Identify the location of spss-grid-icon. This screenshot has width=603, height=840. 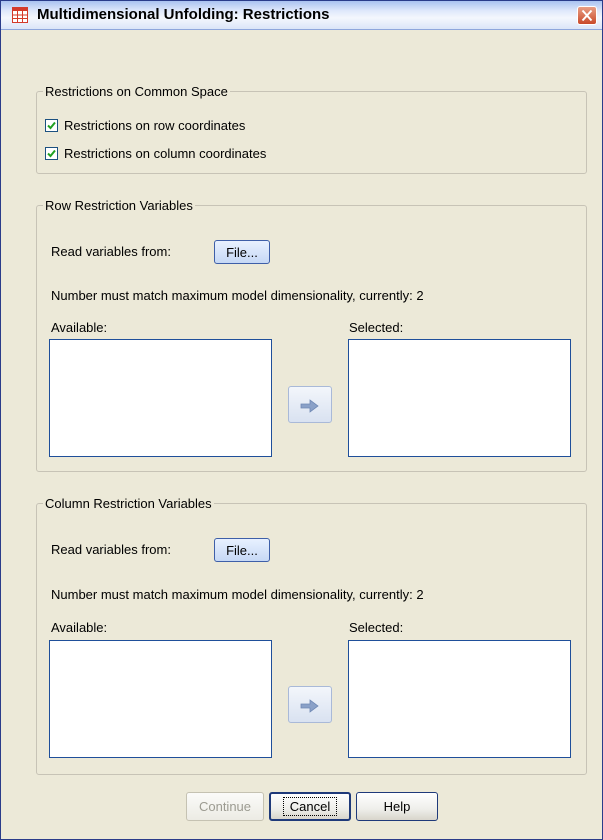
(20, 15).